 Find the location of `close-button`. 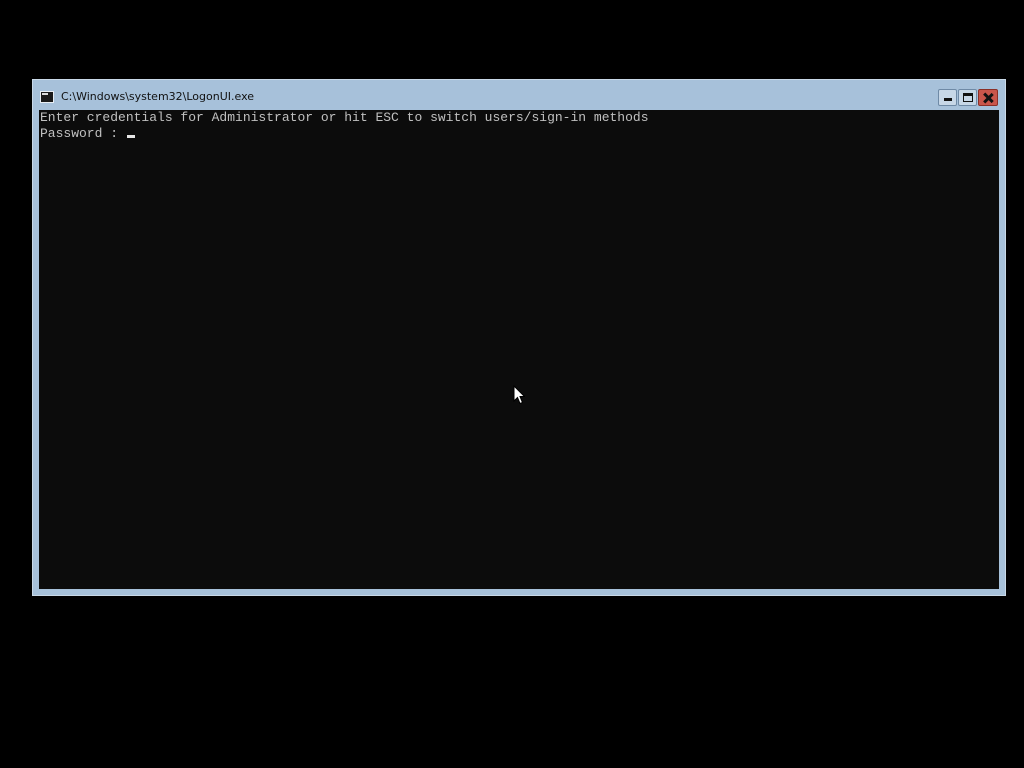

close-button is located at coordinates (988, 97).